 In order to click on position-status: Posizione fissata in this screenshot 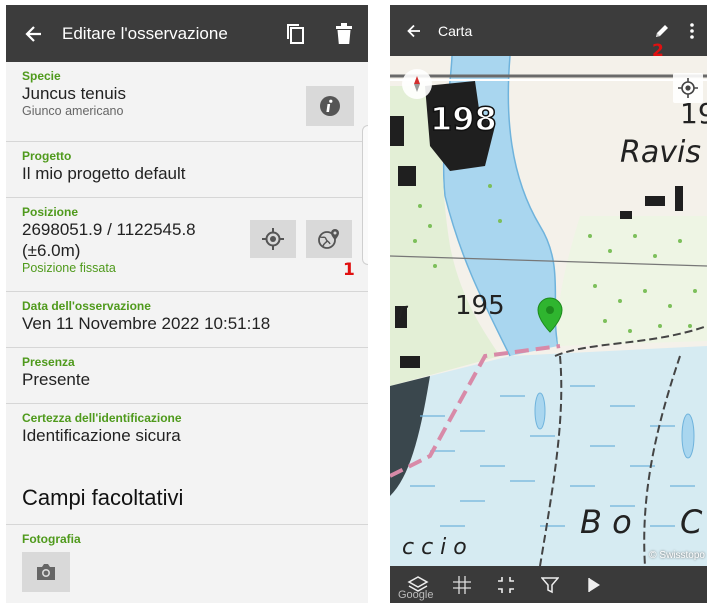, I will do `click(69, 268)`.